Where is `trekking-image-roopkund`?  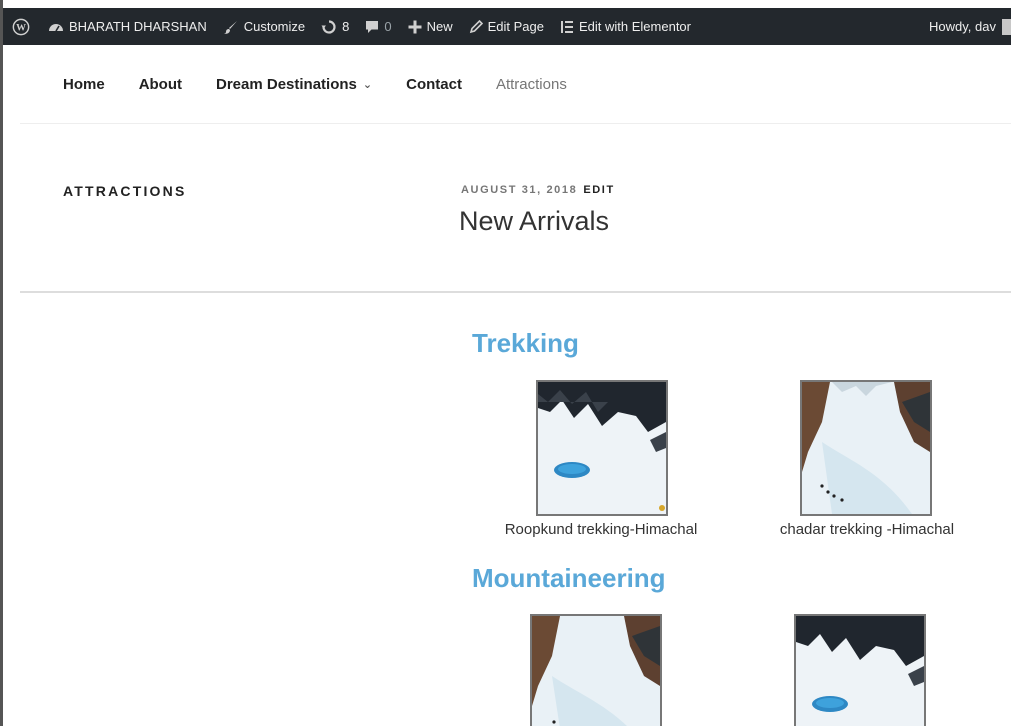 trekking-image-roopkund is located at coordinates (602, 448).